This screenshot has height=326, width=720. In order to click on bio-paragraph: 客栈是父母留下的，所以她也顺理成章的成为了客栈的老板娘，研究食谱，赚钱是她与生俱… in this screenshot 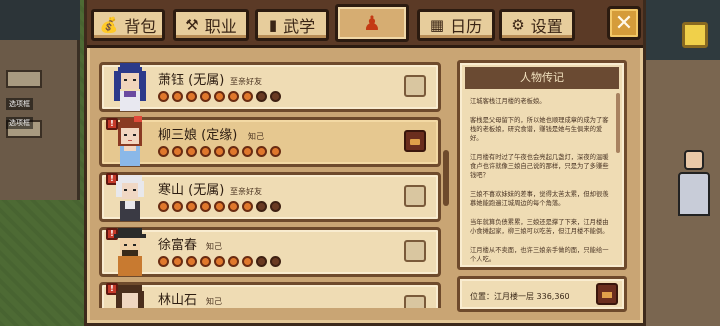, I will do `click(539, 129)`.